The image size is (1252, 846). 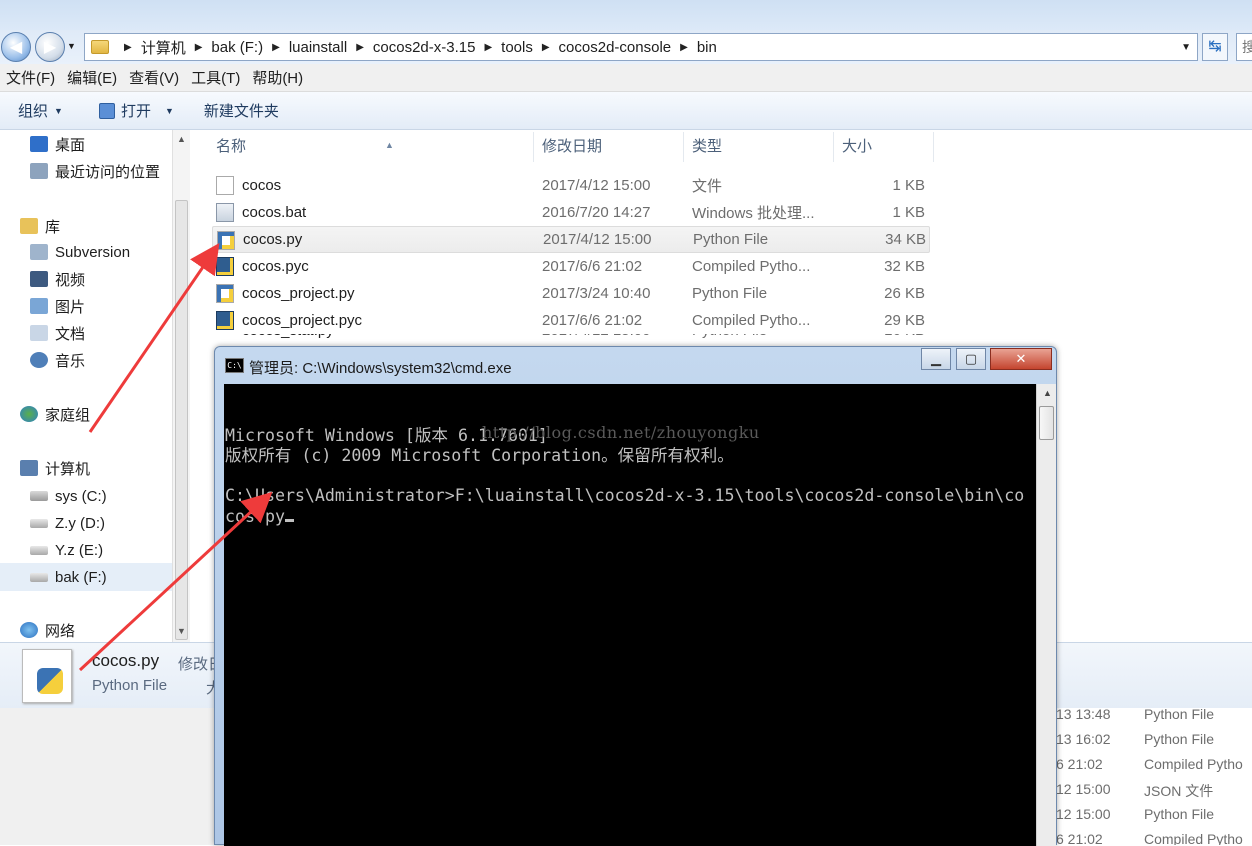 What do you see at coordinates (181, 631) in the screenshot?
I see `scroll-down-icon: ▼` at bounding box center [181, 631].